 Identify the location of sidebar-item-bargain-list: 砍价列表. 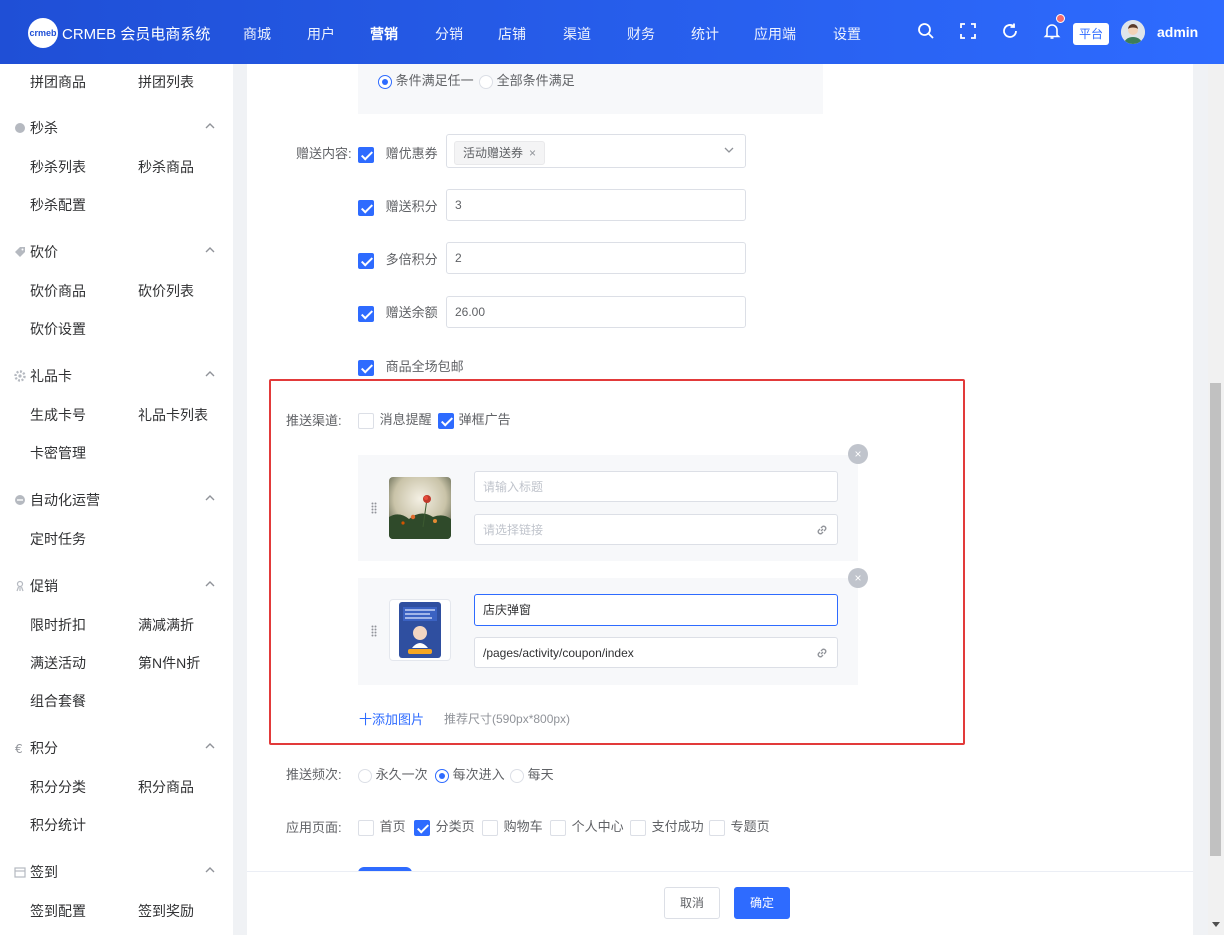
(166, 291).